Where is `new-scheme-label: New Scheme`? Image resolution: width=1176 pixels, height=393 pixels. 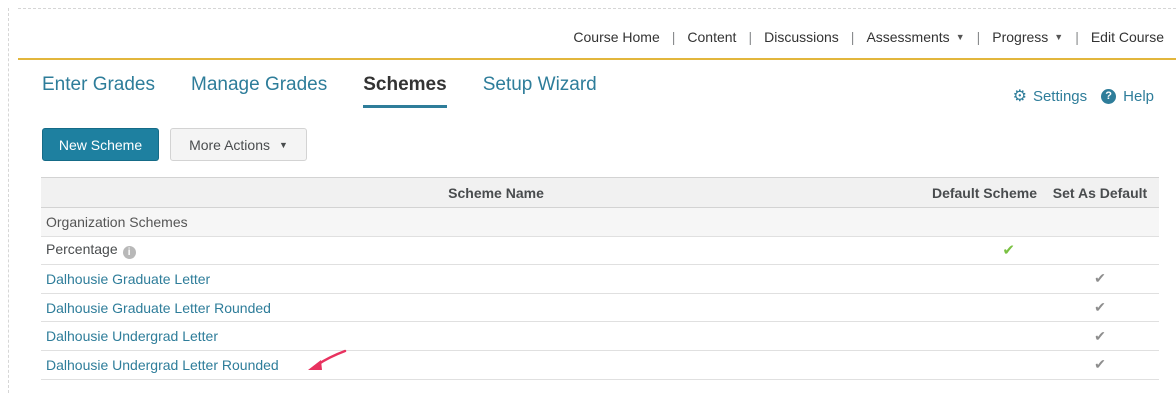 new-scheme-label: New Scheme is located at coordinates (100, 144).